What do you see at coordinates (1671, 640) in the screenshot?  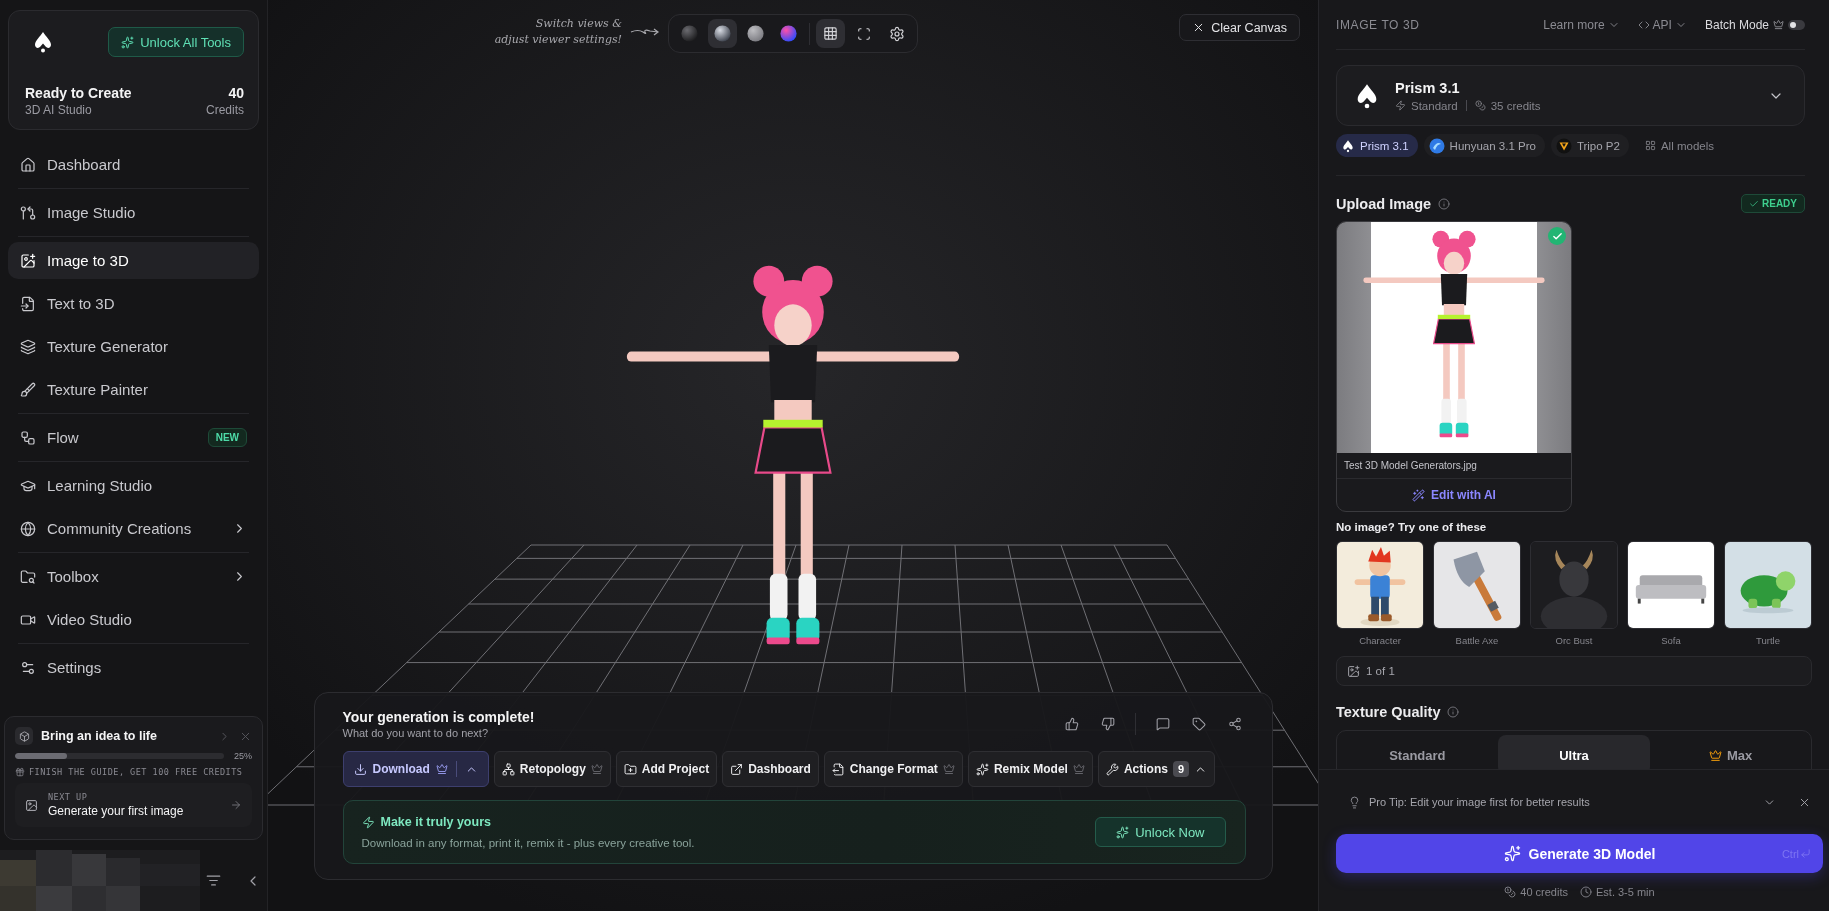 I see `sample-label: Sofa` at bounding box center [1671, 640].